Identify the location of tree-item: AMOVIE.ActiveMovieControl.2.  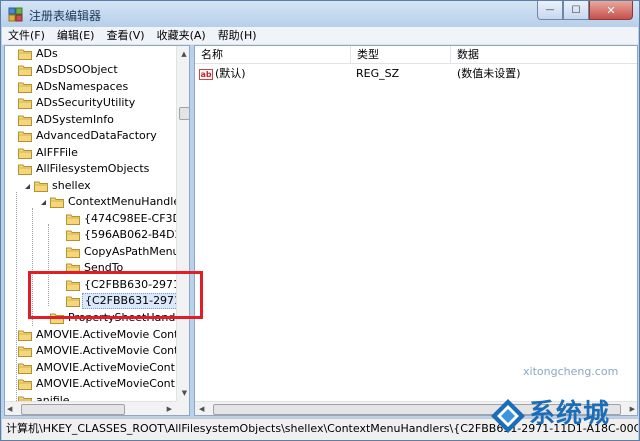
(98, 384).